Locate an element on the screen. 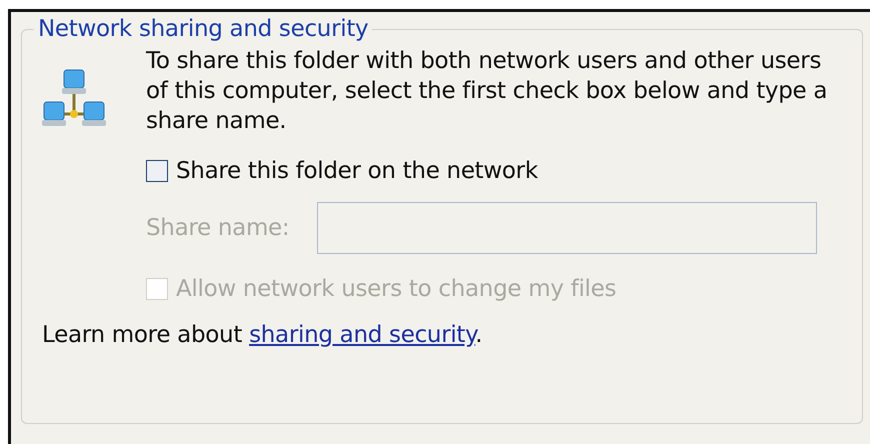 This screenshot has height=444, width=870. learn-more-text: Learn more about sharing and security. is located at coordinates (263, 335).